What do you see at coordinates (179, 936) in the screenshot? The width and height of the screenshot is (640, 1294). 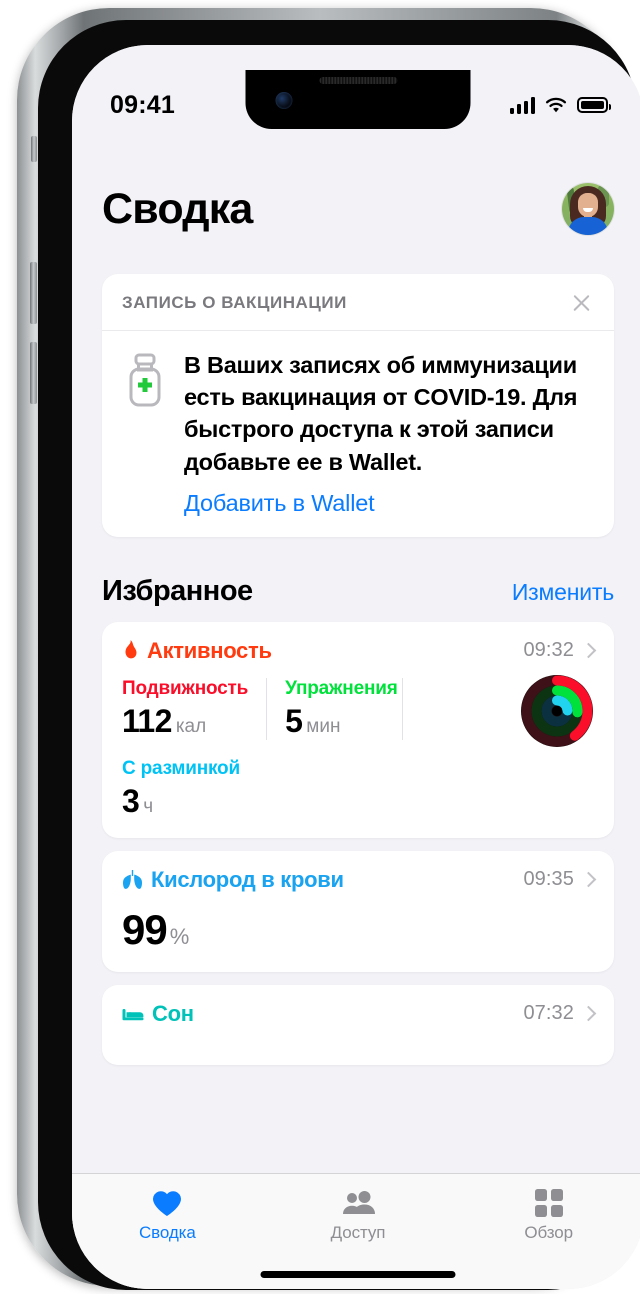 I see `blood-oxygen-unit: %` at bounding box center [179, 936].